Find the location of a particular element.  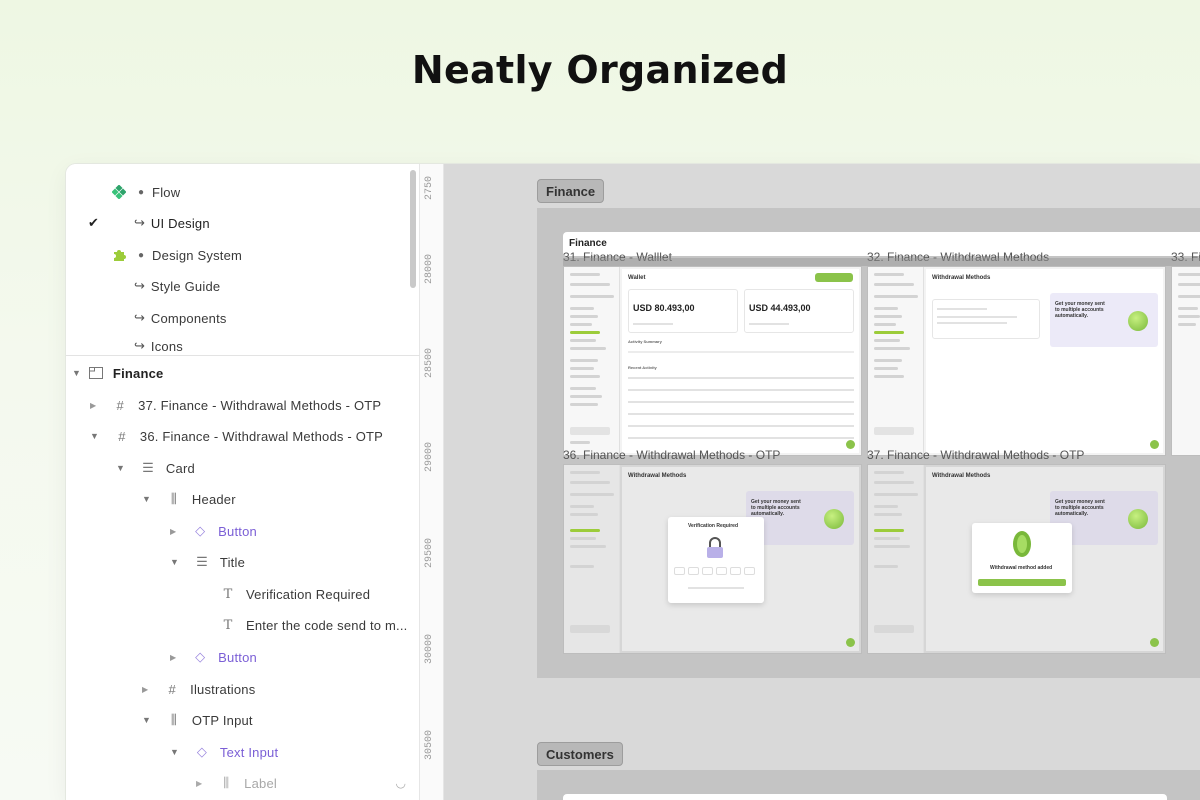

frame-33-partial is located at coordinates (1185, 361).